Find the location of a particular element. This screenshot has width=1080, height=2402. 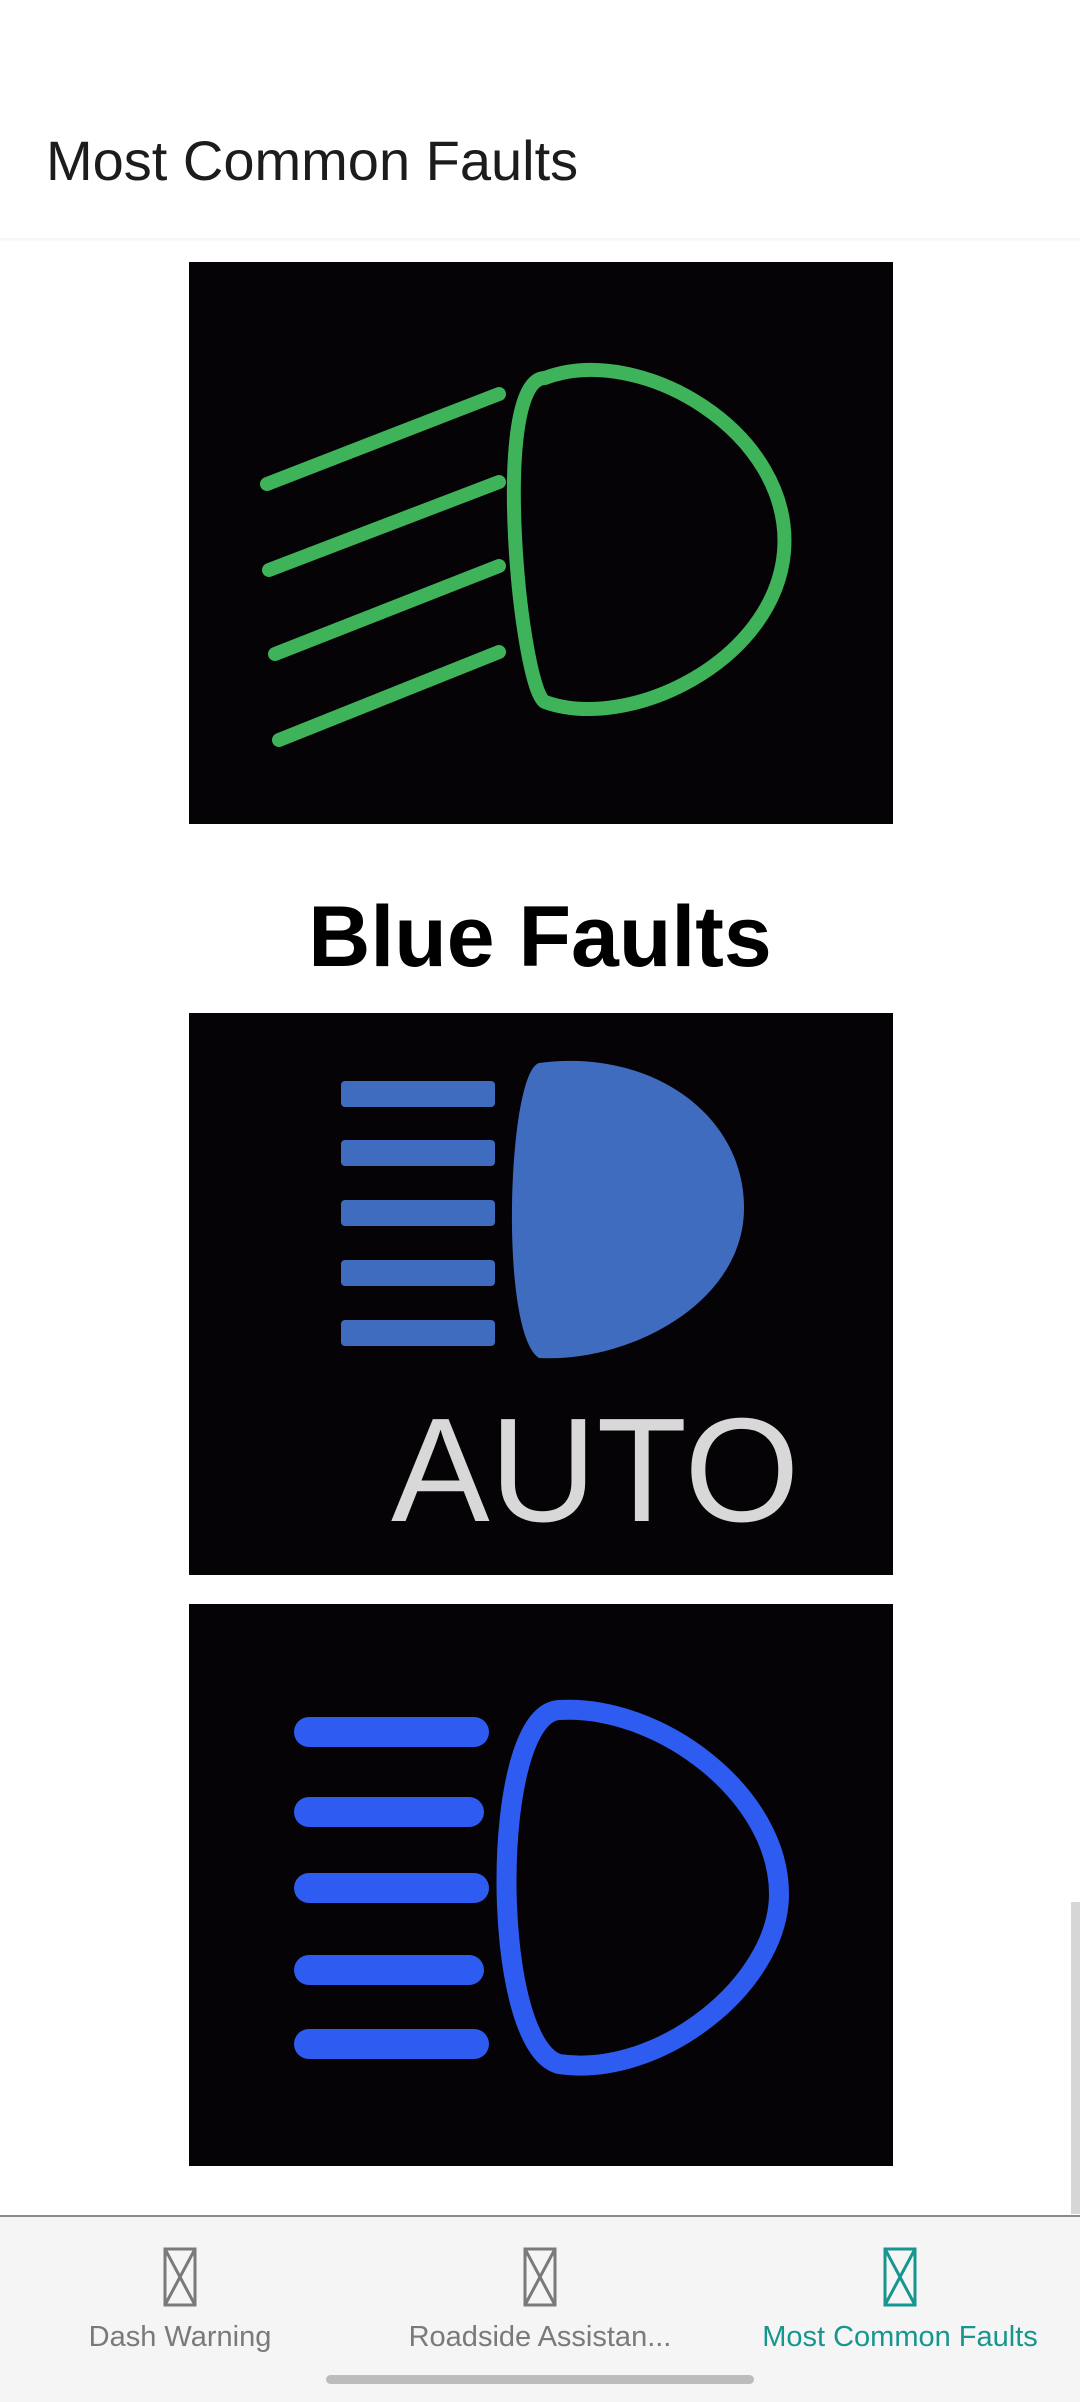

blue-high-beam-icon is located at coordinates (542, 1887).